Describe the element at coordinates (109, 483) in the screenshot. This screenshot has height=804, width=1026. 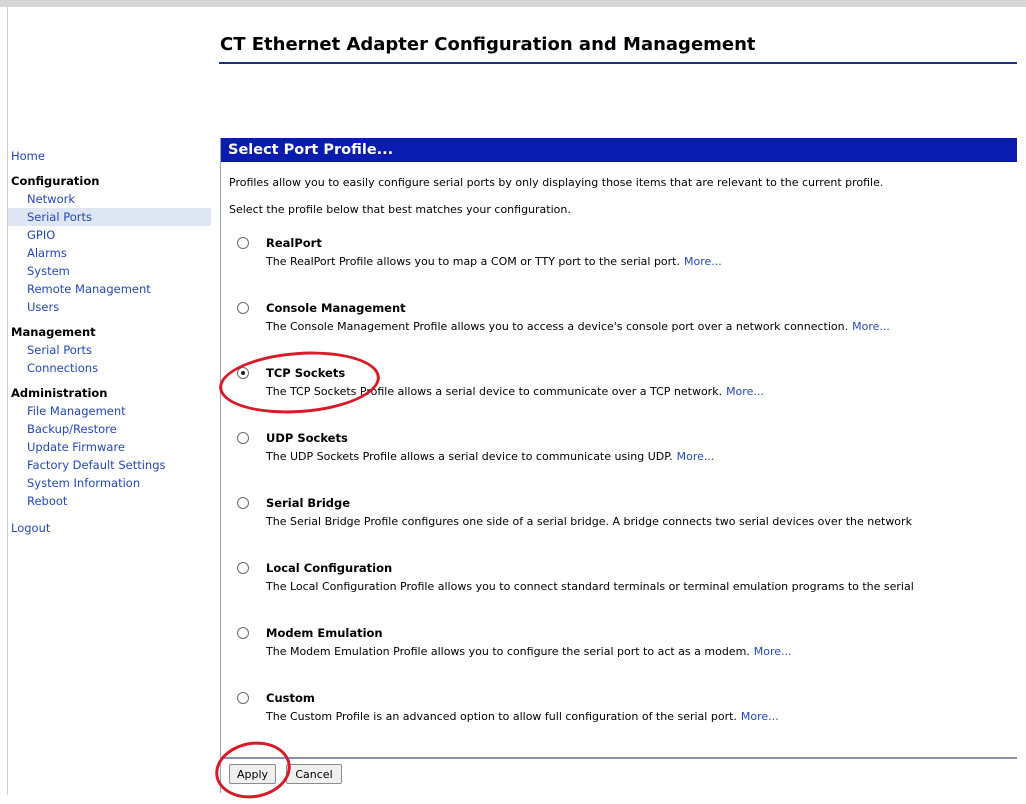
I see `sidebar-item-system-information: System Information` at that location.